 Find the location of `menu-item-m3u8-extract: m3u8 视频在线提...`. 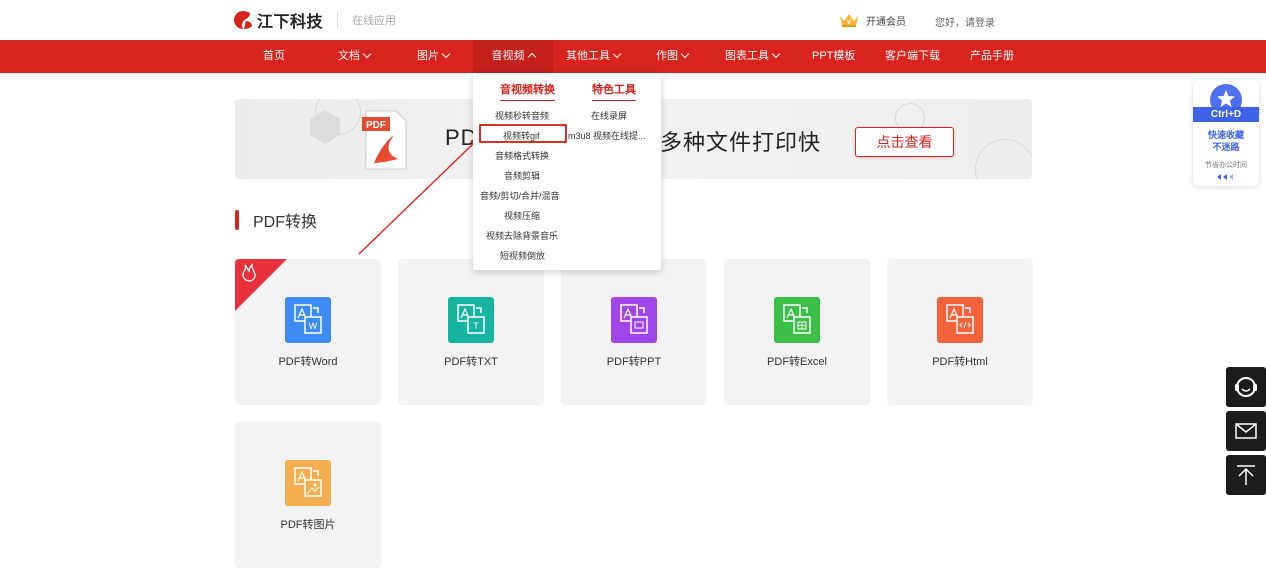

menu-item-m3u8-extract: m3u8 视频在线提... is located at coordinates (607, 135).